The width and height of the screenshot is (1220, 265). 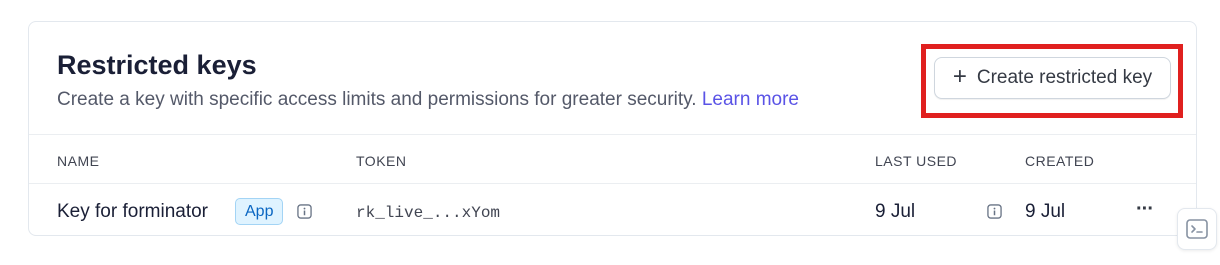 What do you see at coordinates (1145, 209) in the screenshot?
I see `more-actions-icon: ···` at bounding box center [1145, 209].